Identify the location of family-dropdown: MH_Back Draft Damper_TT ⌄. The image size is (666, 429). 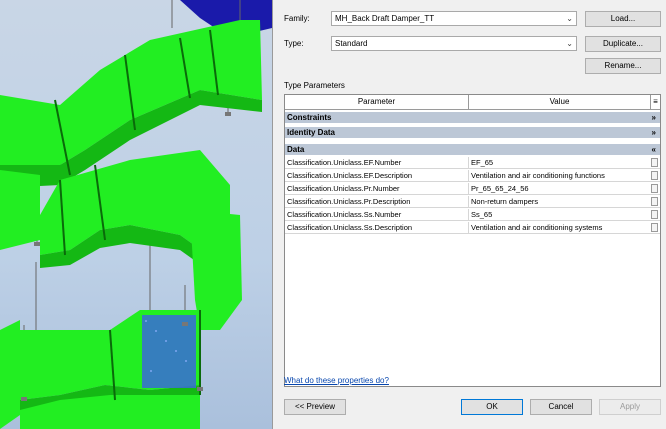
(454, 18).